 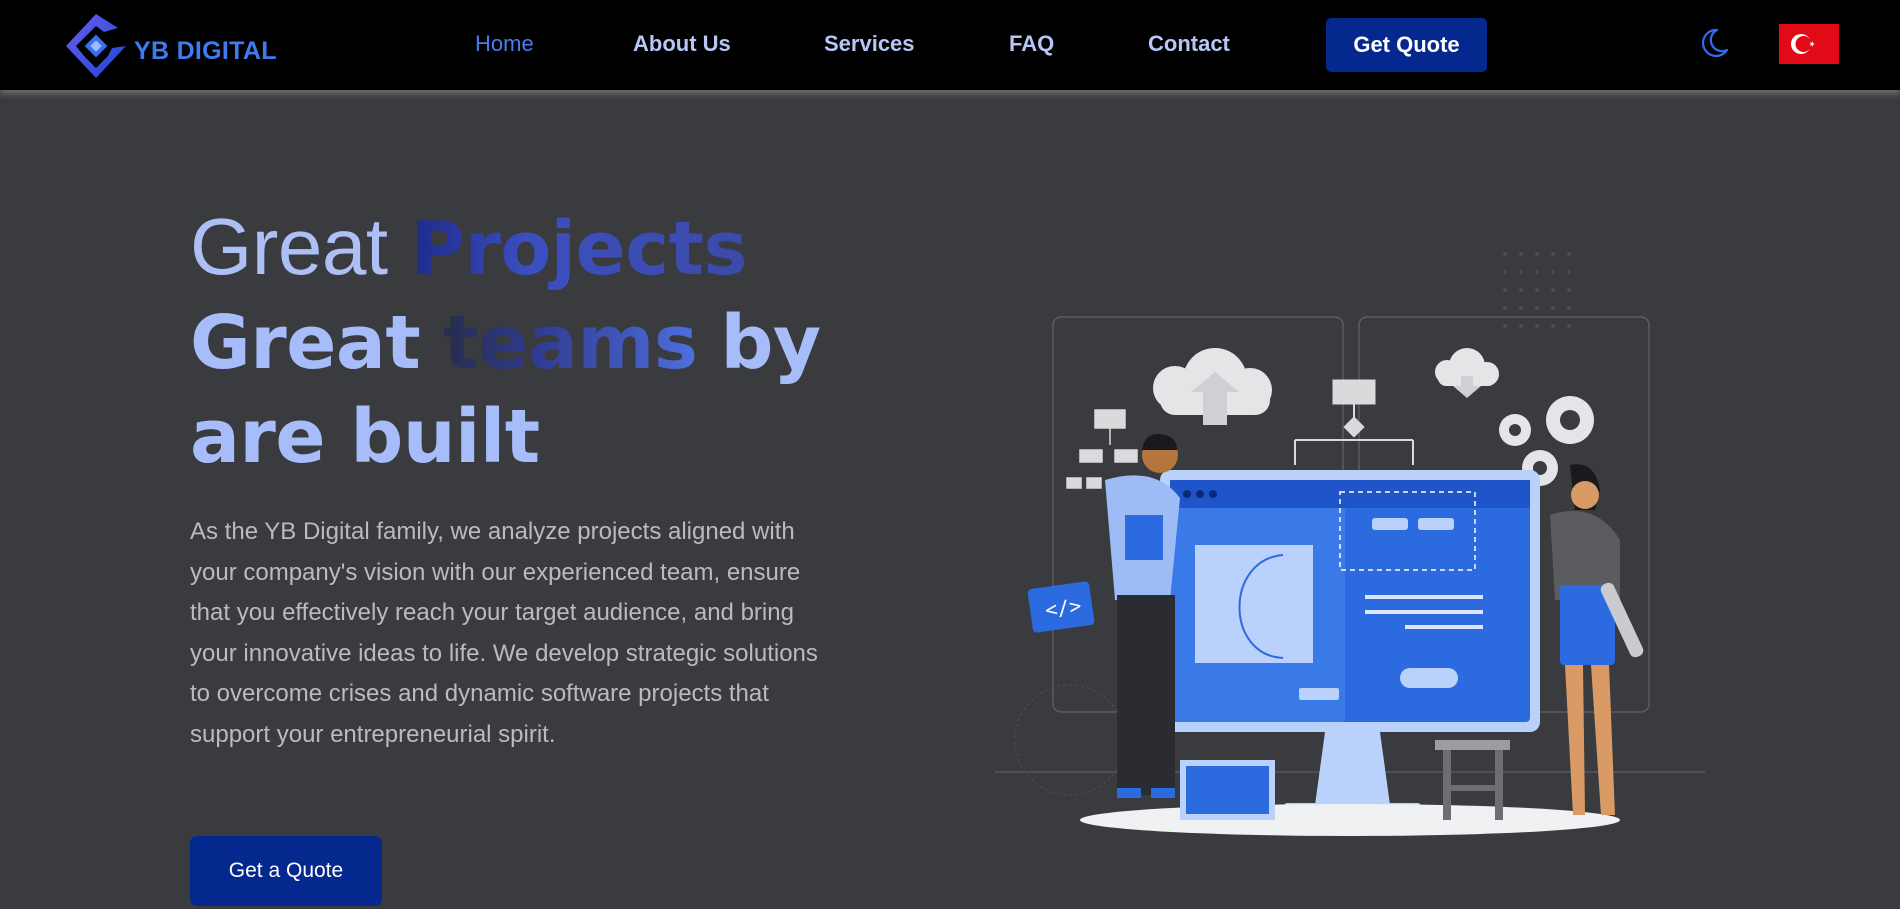 I want to click on nav-faq: FAQ, so click(x=1031, y=44).